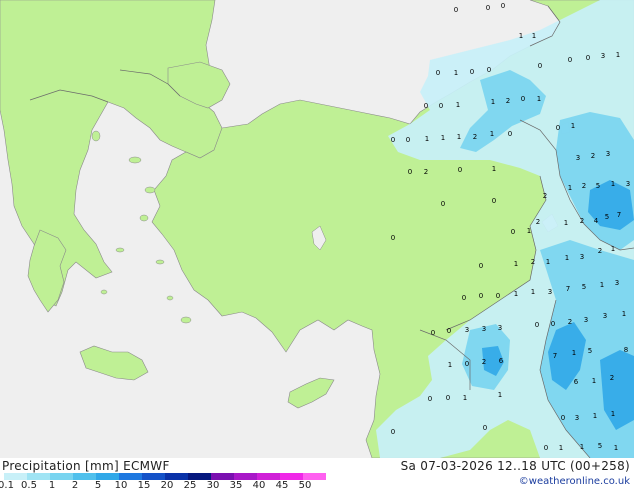 The image size is (634, 491). I want to click on precip-value-30: 1, so click(573, 126).